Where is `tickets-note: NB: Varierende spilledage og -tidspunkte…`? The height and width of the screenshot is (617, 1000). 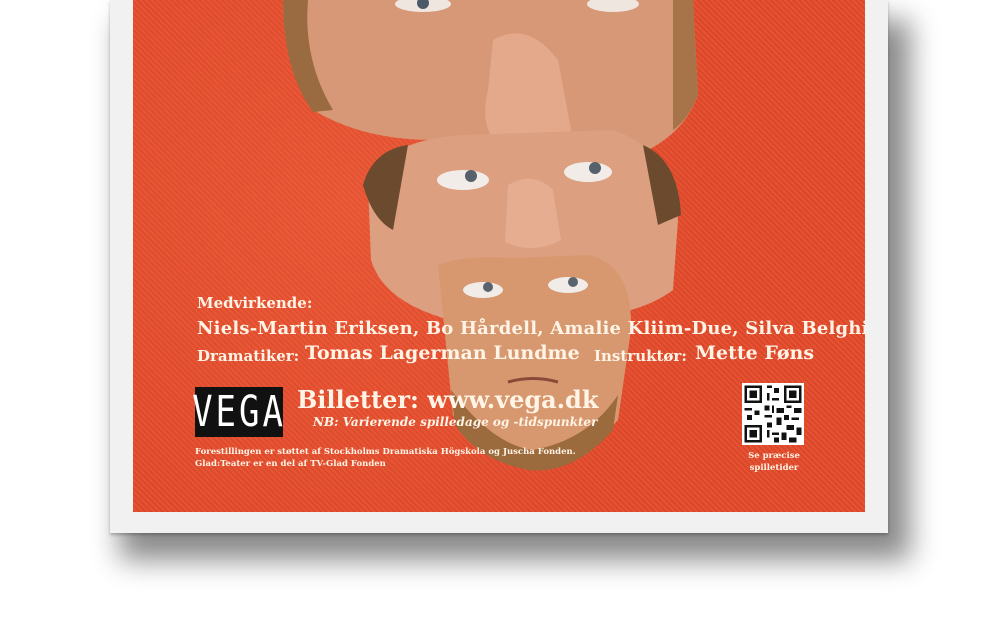
tickets-note: NB: Varierende spilledage og -tidspunkte… is located at coordinates (455, 422).